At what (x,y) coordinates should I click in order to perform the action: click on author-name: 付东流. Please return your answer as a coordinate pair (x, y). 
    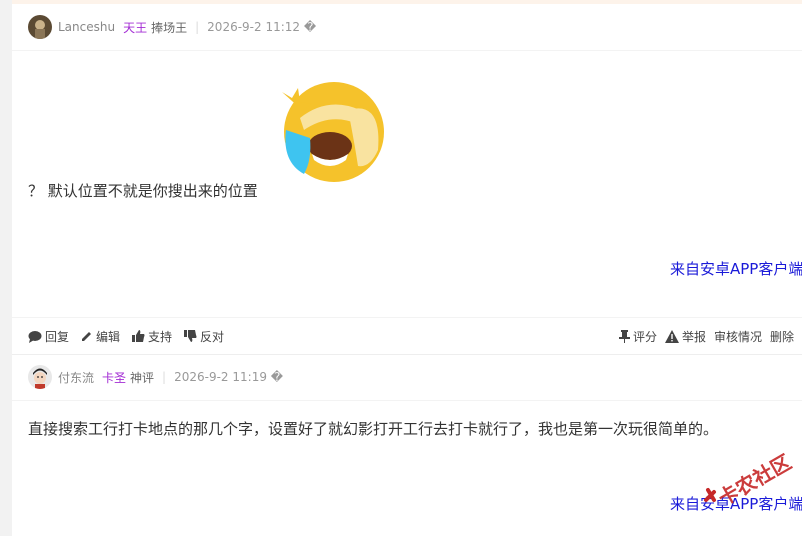
    Looking at the image, I should click on (76, 377).